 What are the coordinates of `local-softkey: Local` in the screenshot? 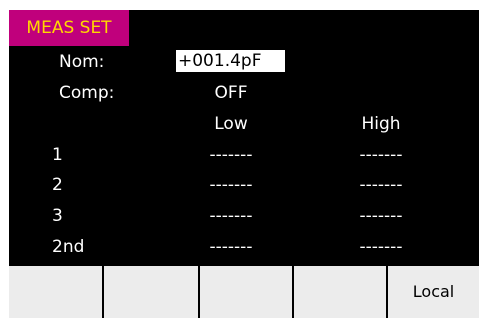 It's located at (433, 292).